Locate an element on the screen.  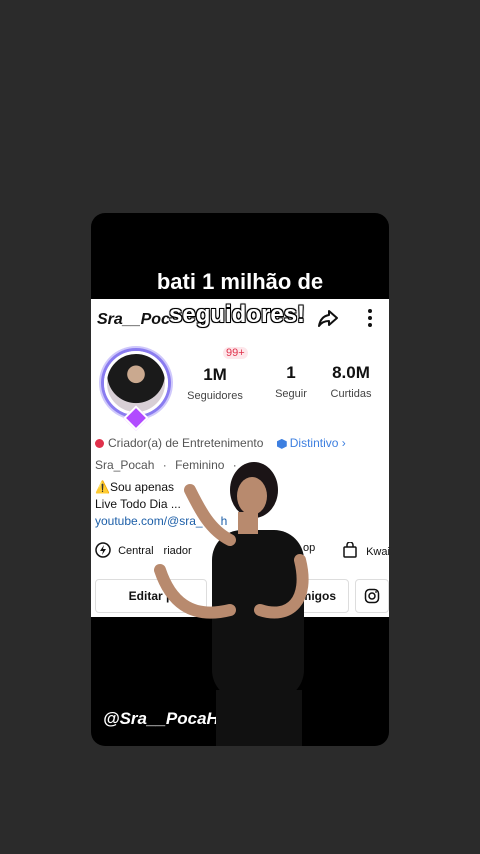
share-icon is located at coordinates (328, 318).